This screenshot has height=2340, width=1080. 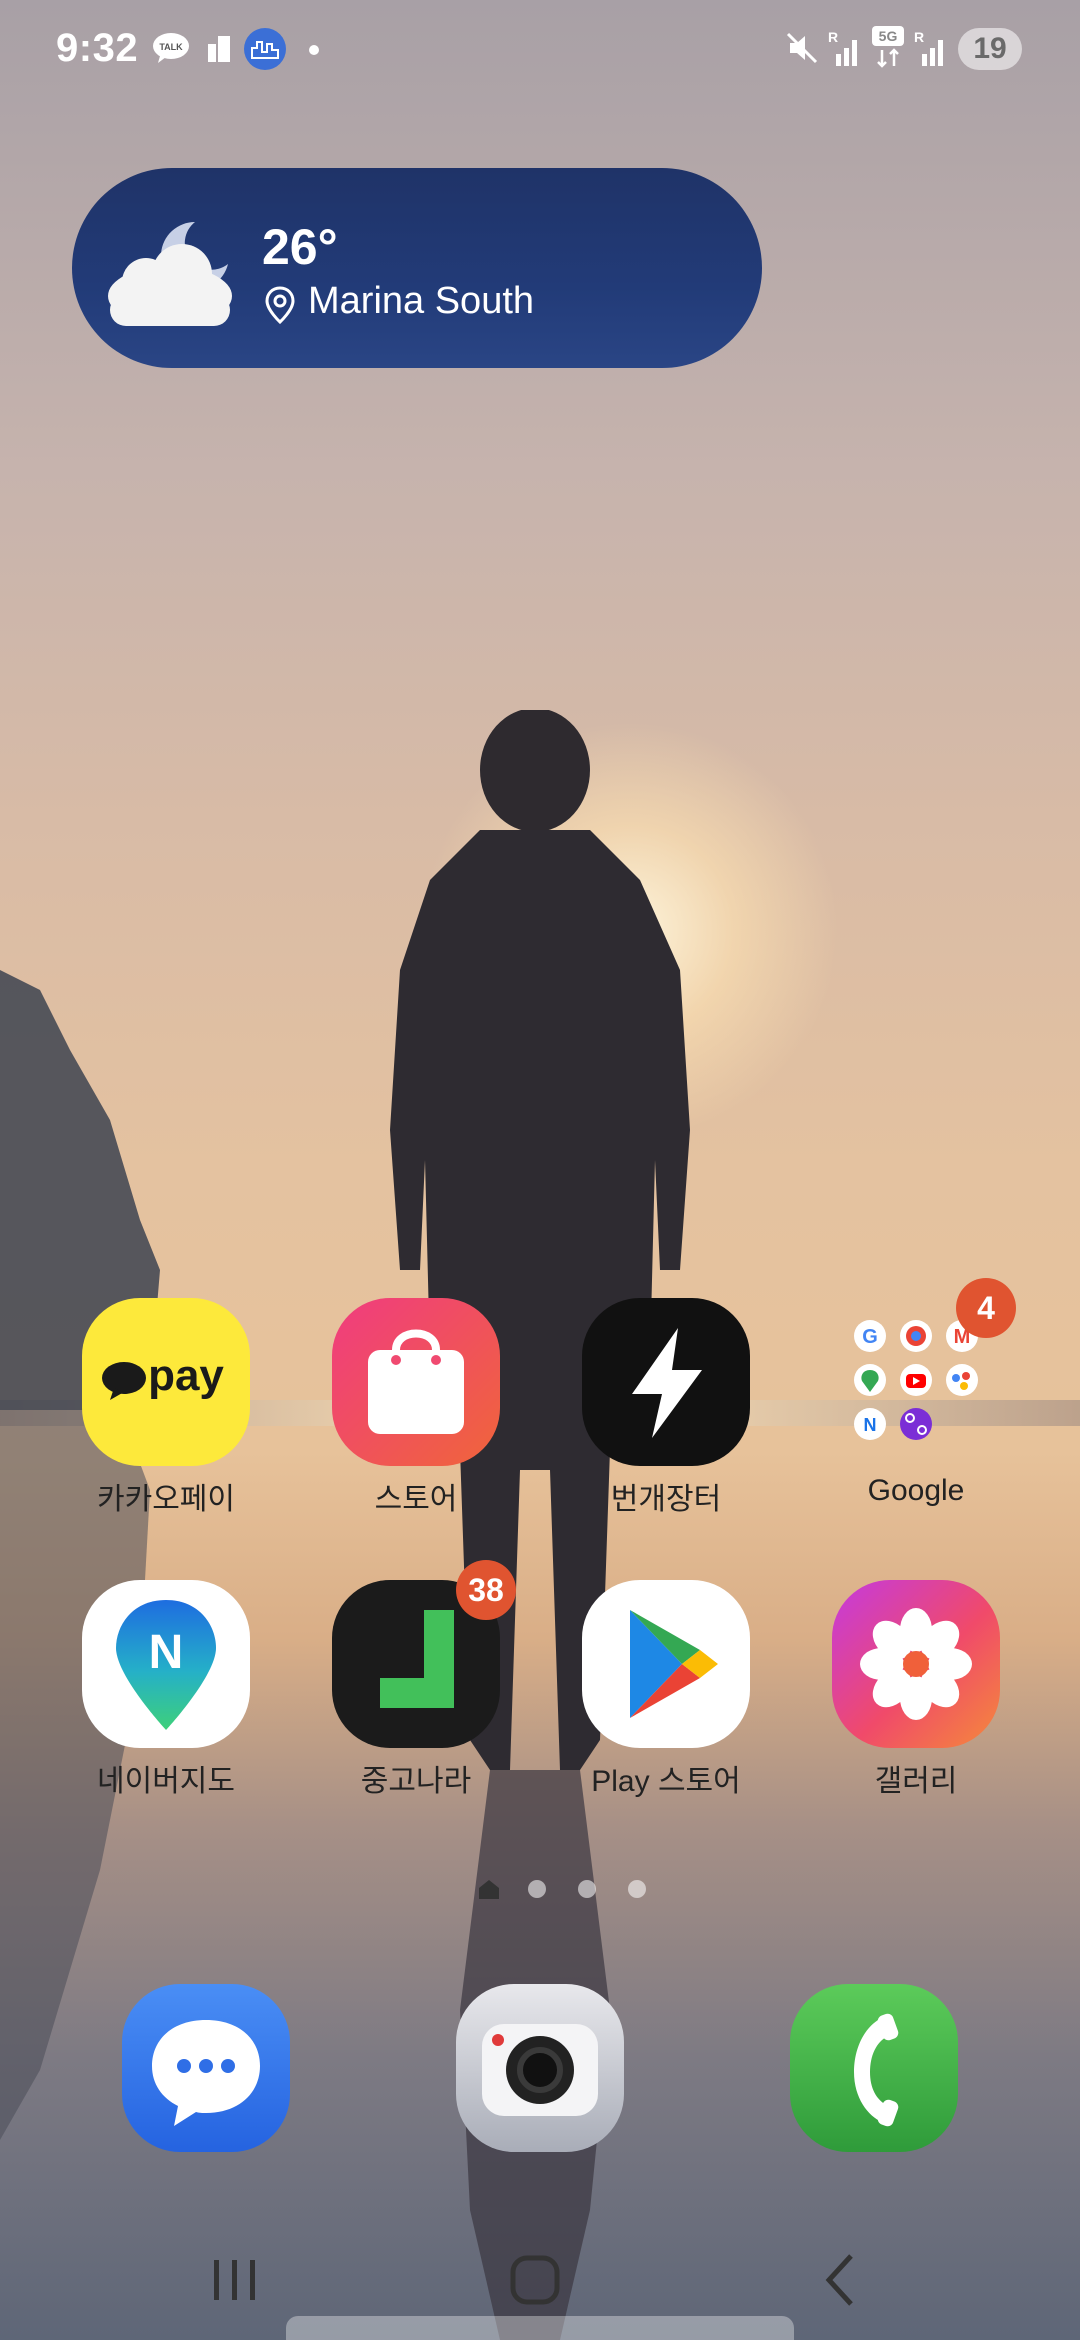 What do you see at coordinates (540, 50) in the screenshot?
I see `status-bar: 9:32 TALK R 5G R 19` at bounding box center [540, 50].